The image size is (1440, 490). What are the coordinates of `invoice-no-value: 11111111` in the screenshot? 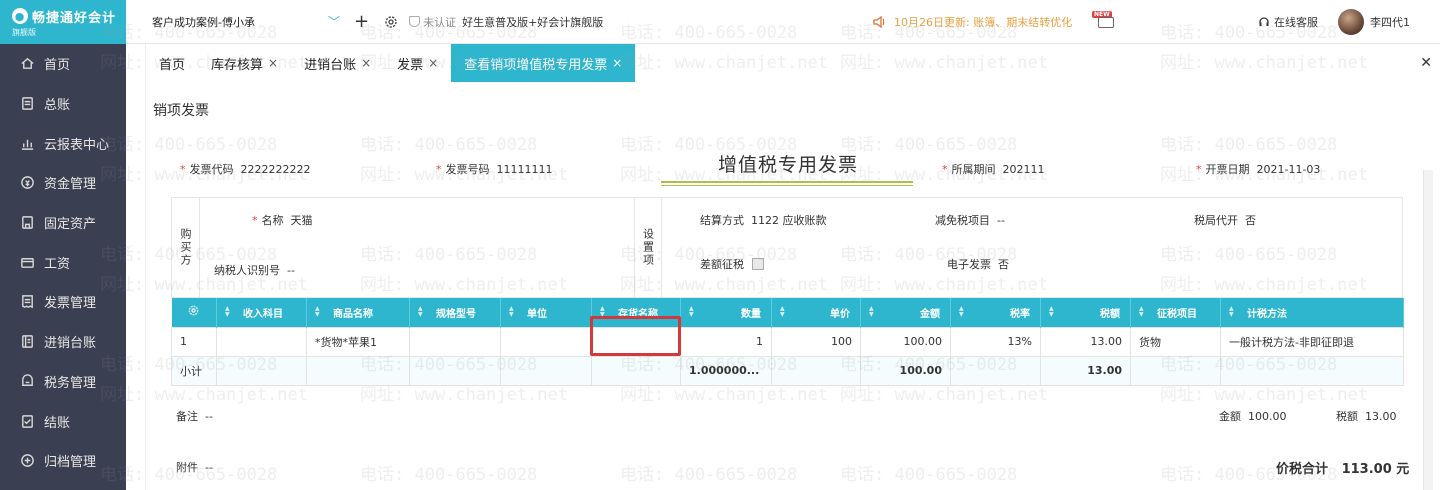 It's located at (524, 169).